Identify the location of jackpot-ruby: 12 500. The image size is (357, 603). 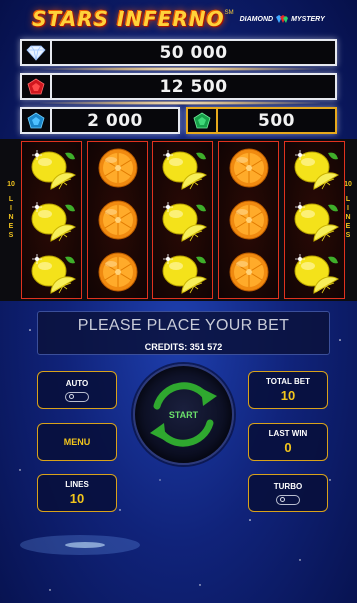
(178, 86).